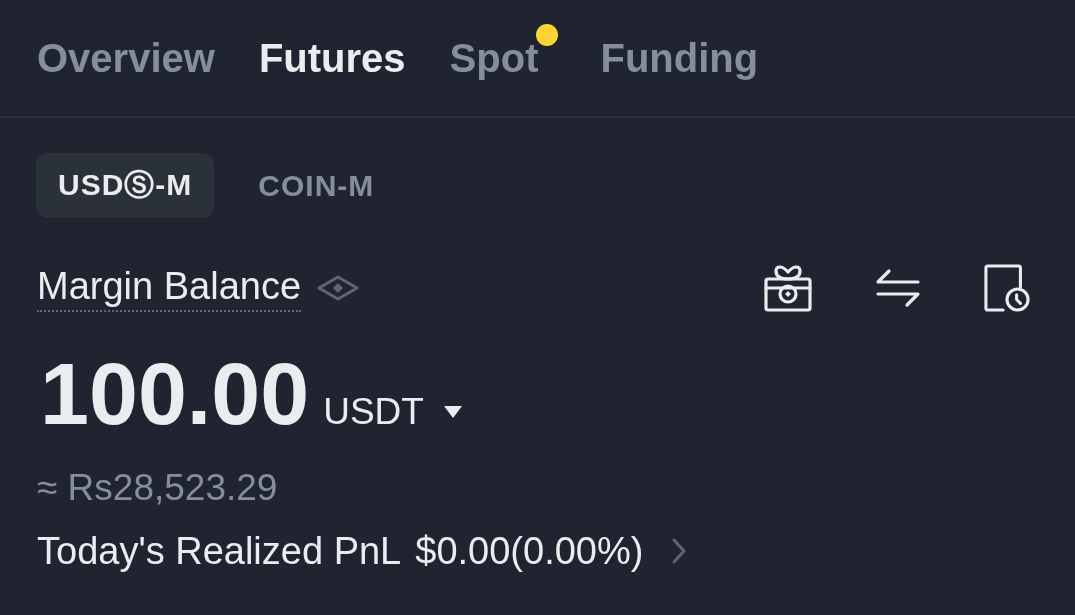  I want to click on chevron-right-icon, so click(679, 551).